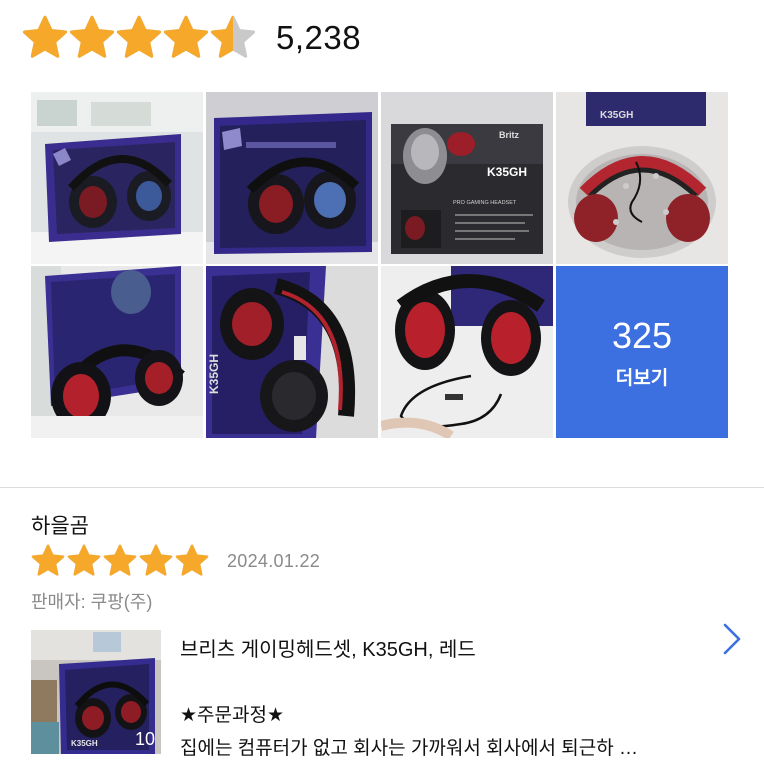 The height and width of the screenshot is (764, 764). I want to click on more-photos-button: 325 더보기, so click(642, 352).